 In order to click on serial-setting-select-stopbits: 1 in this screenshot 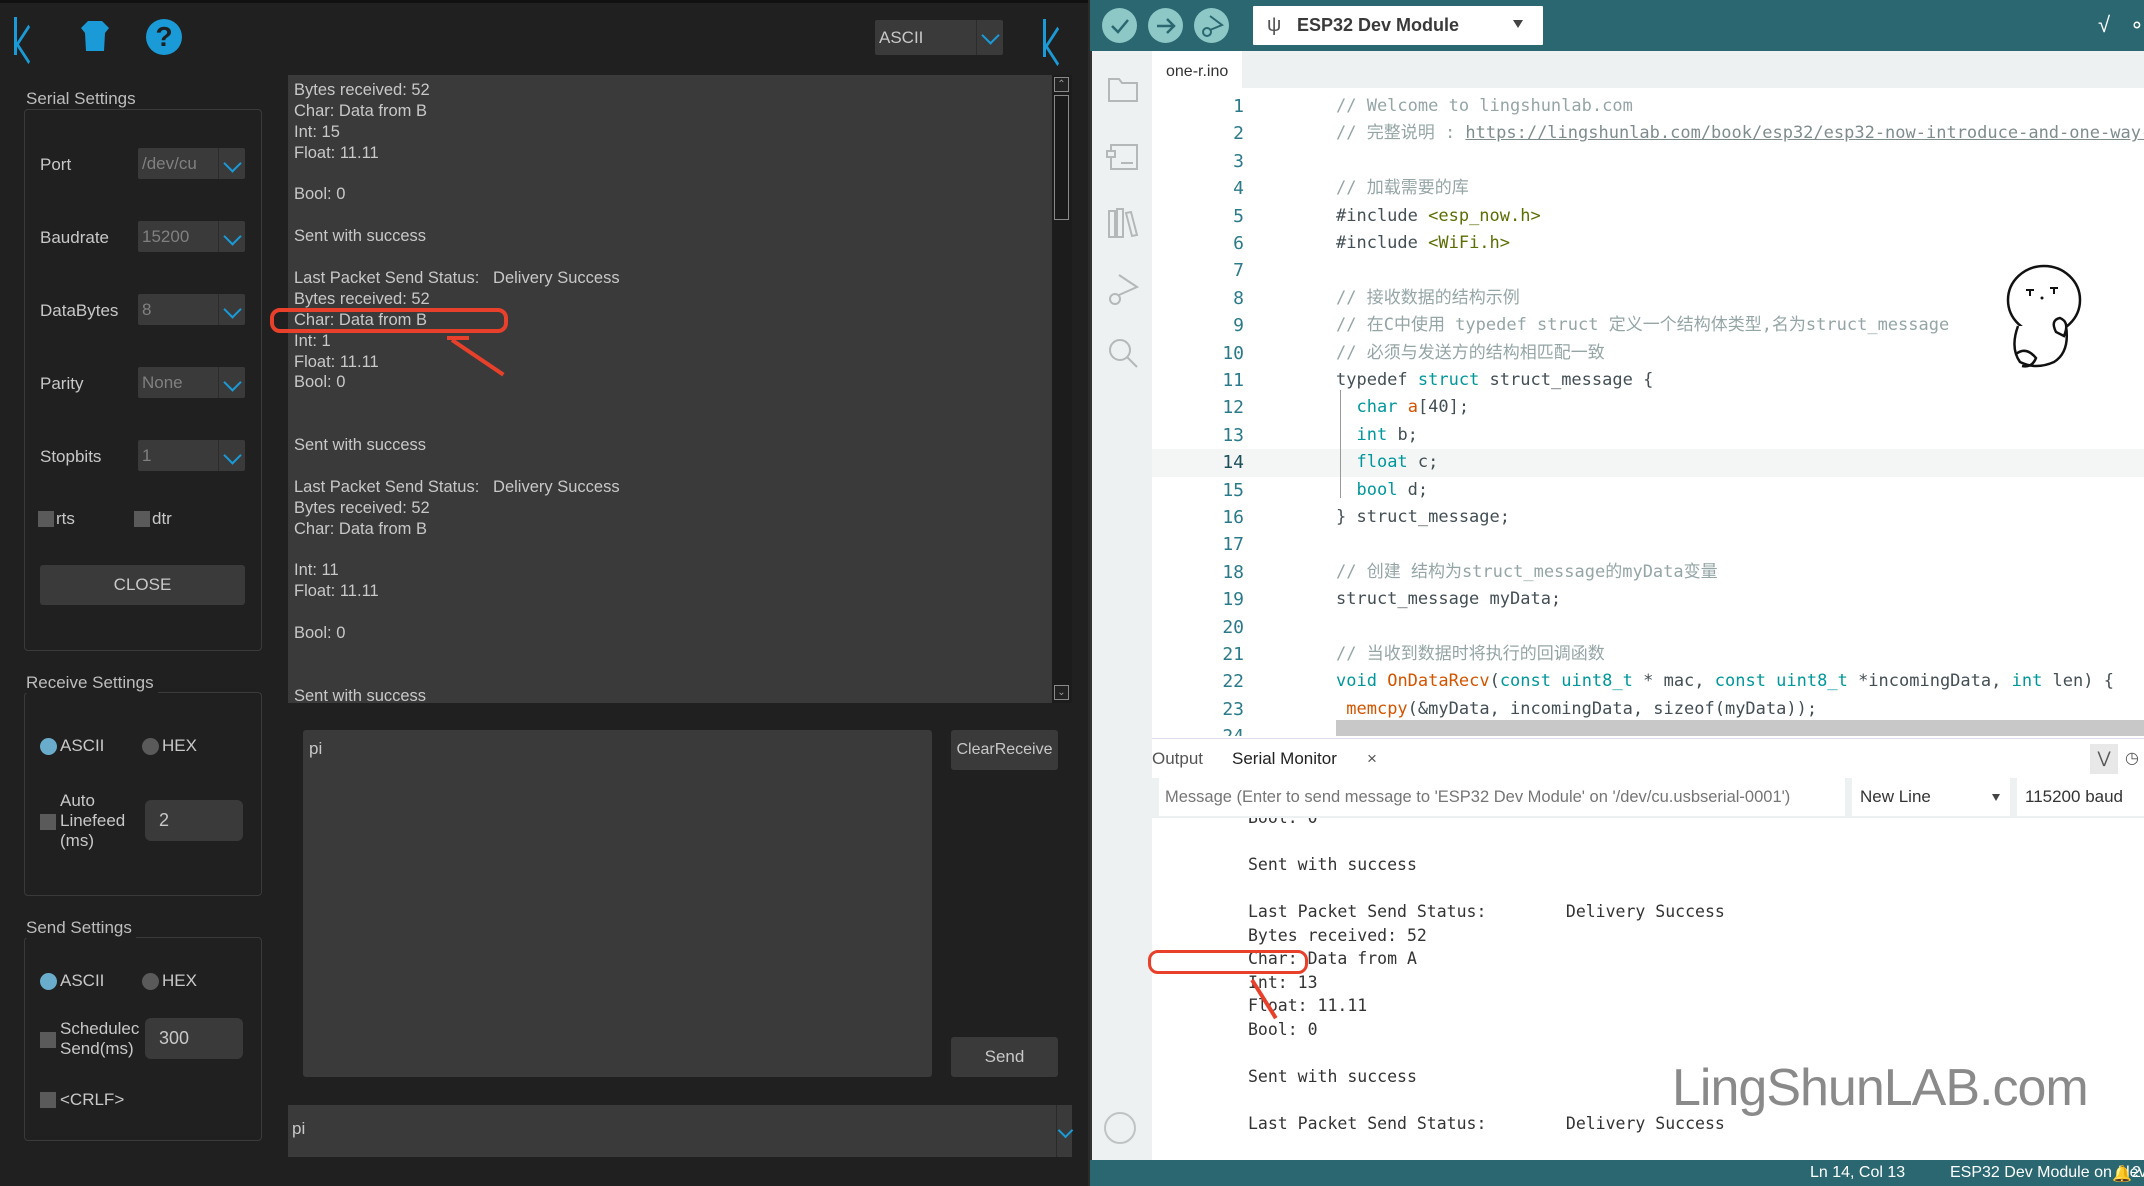, I will do `click(191, 455)`.